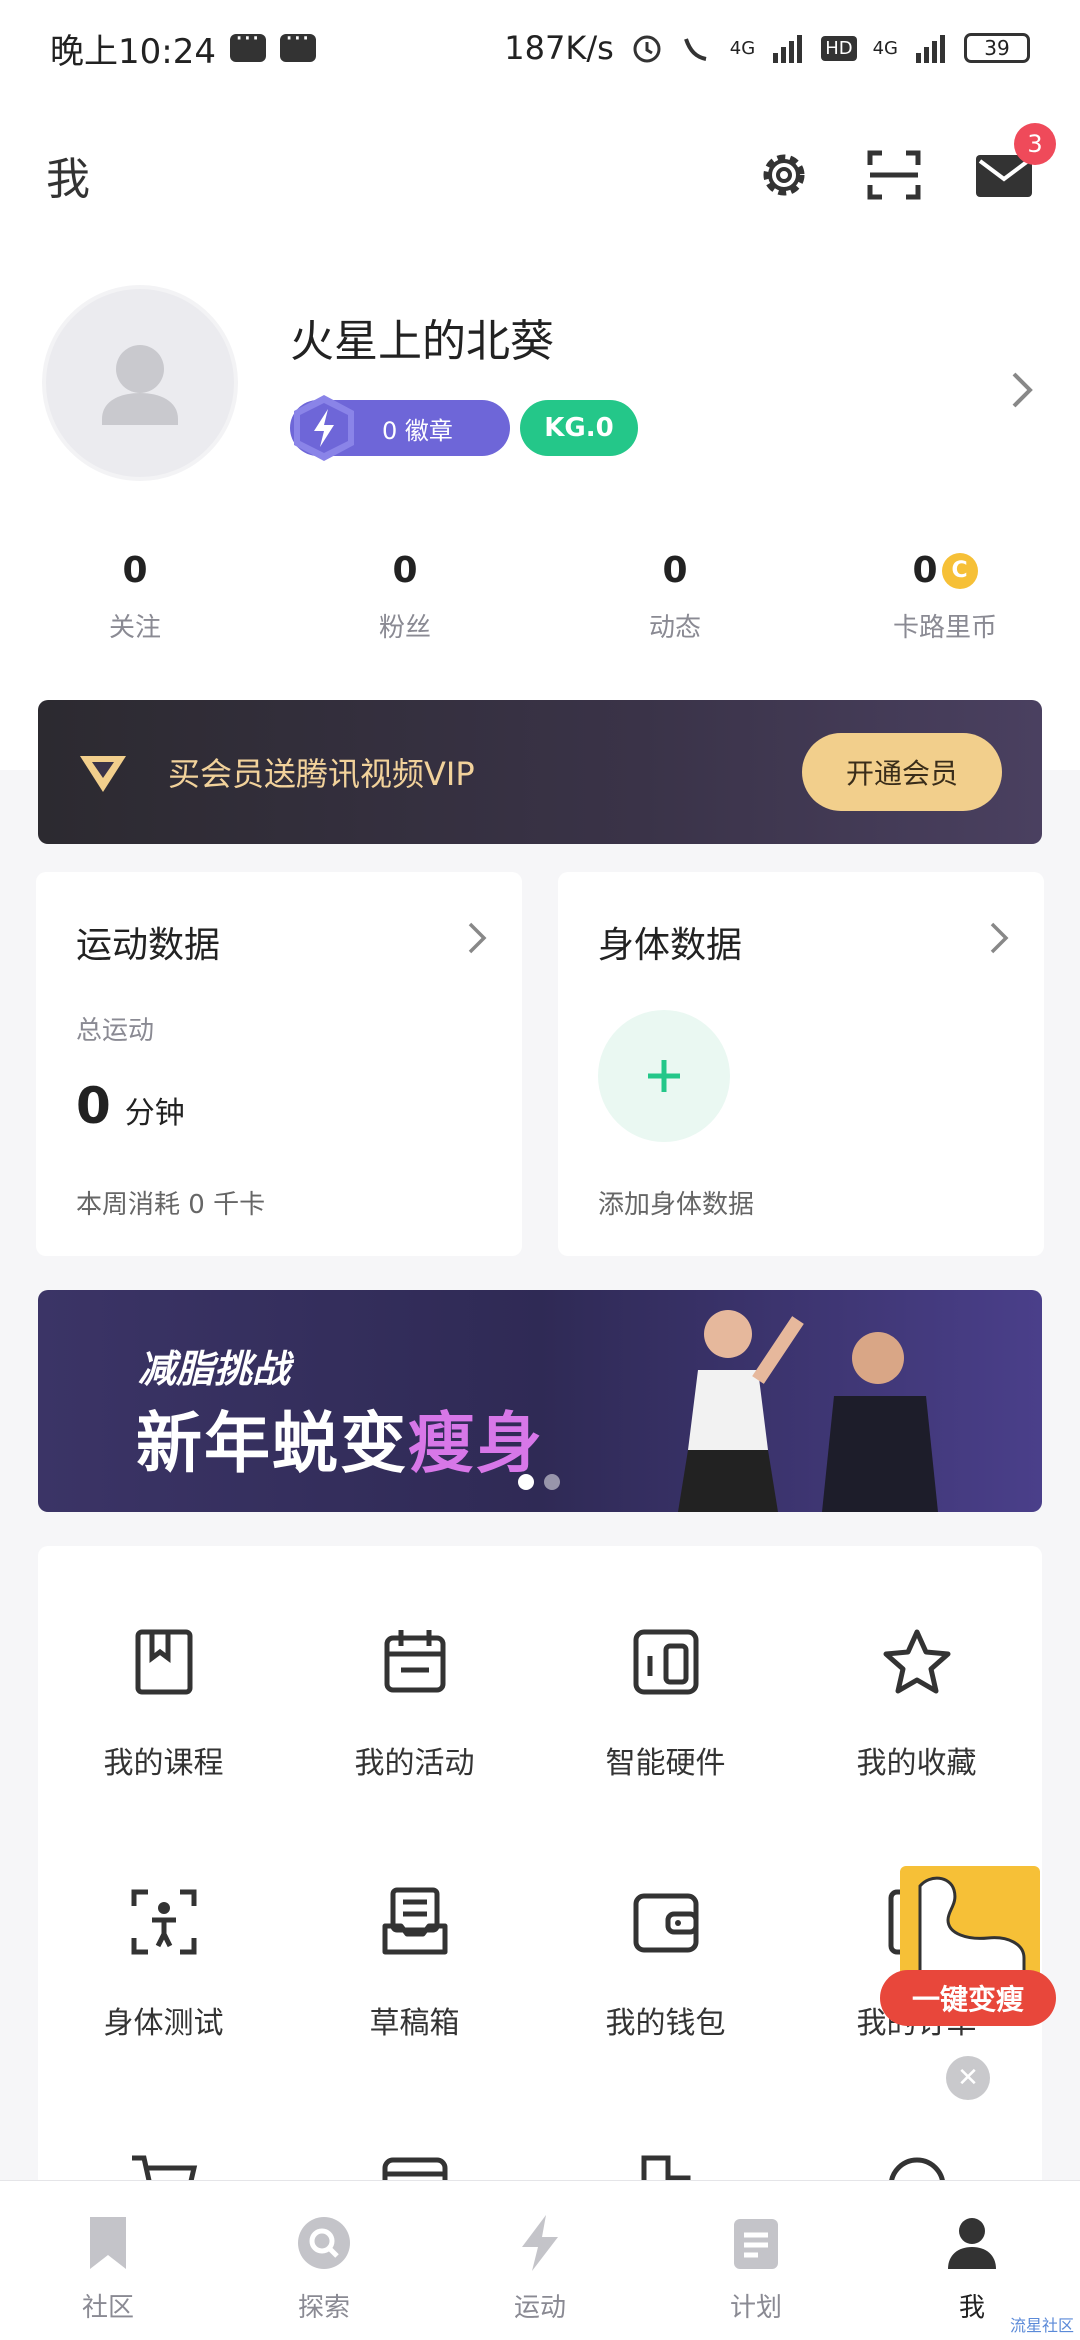 The width and height of the screenshot is (1080, 2340). Describe the element at coordinates (540, 772) in the screenshot. I see `vip-banner: 买会员送腾讯视频VIP 开通会员` at that location.